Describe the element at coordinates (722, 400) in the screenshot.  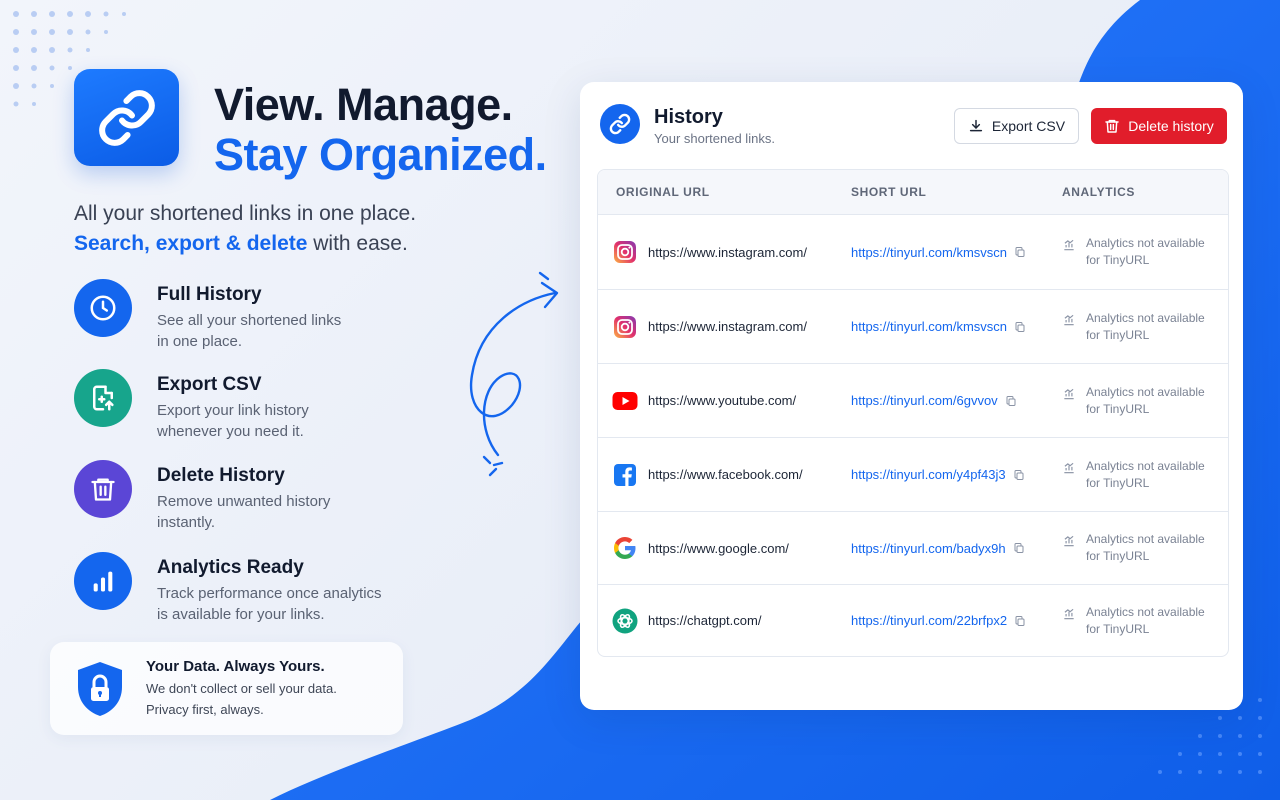
I see `original-url: https://www.youtube.com/` at that location.